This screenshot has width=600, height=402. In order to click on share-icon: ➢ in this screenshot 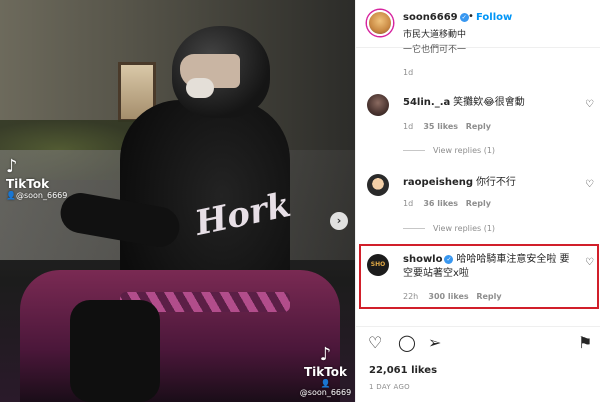, I will do `click(434, 343)`.